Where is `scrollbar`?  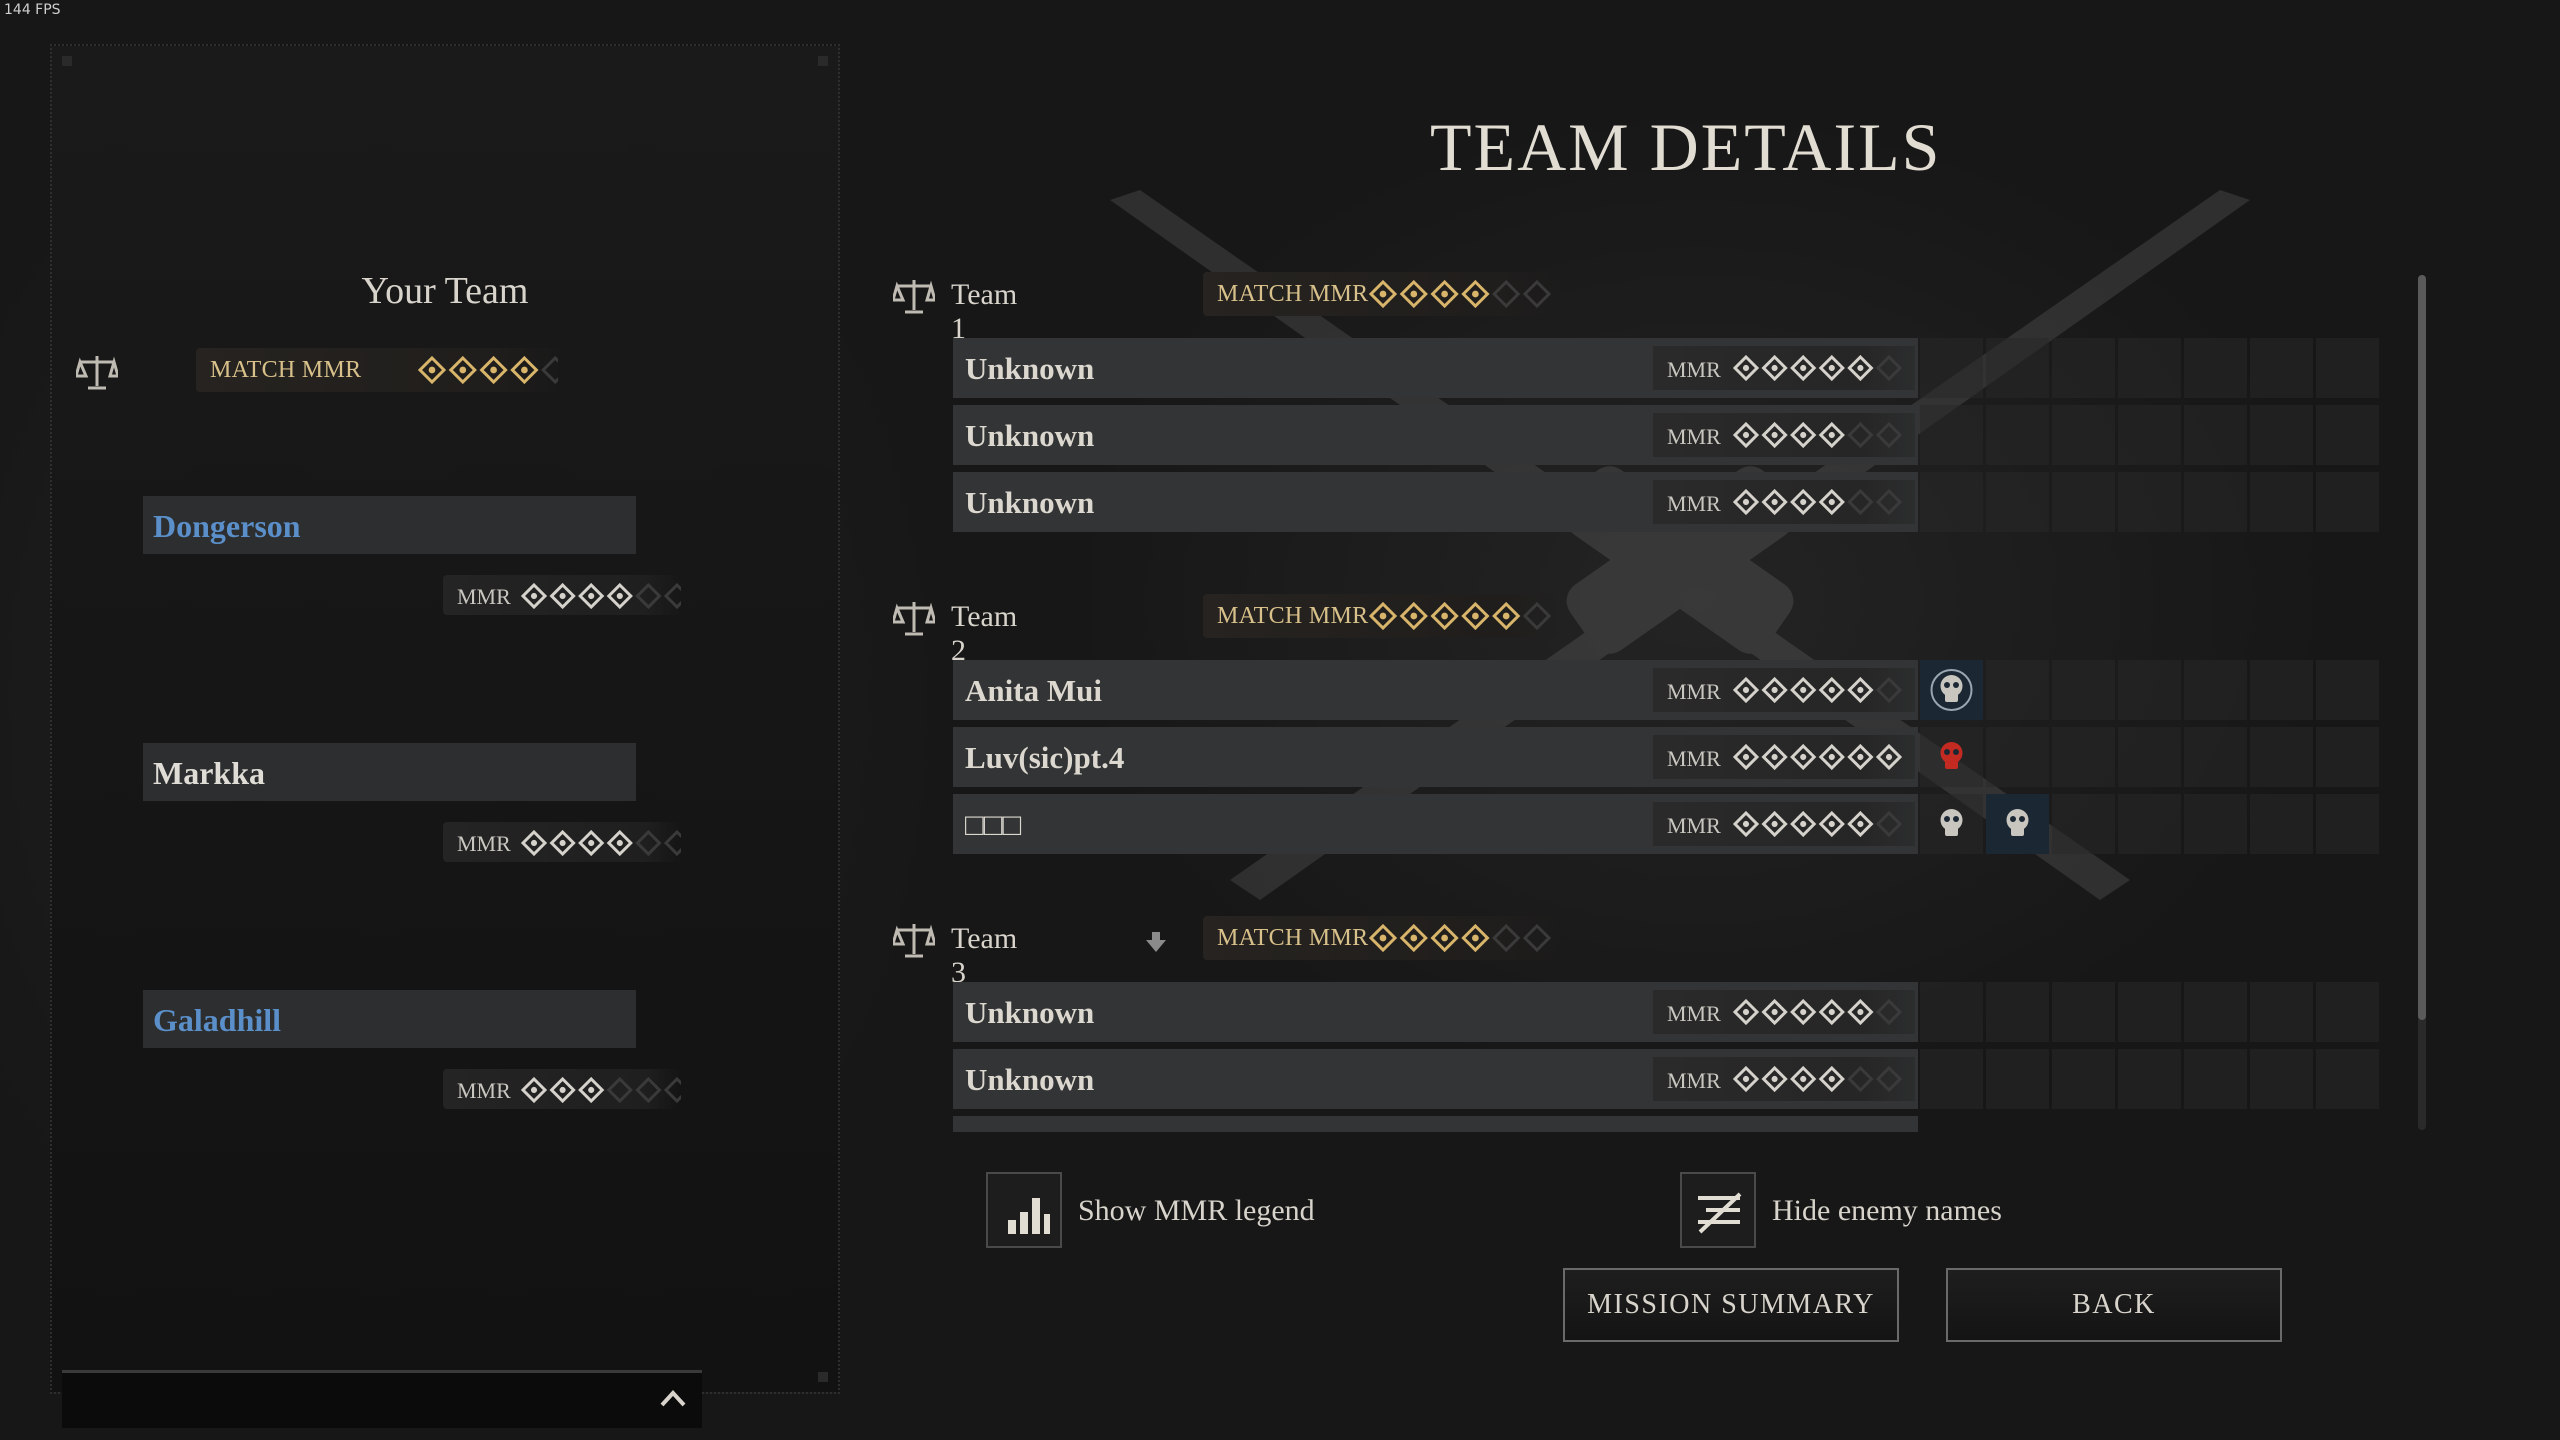
scrollbar is located at coordinates (2422, 702).